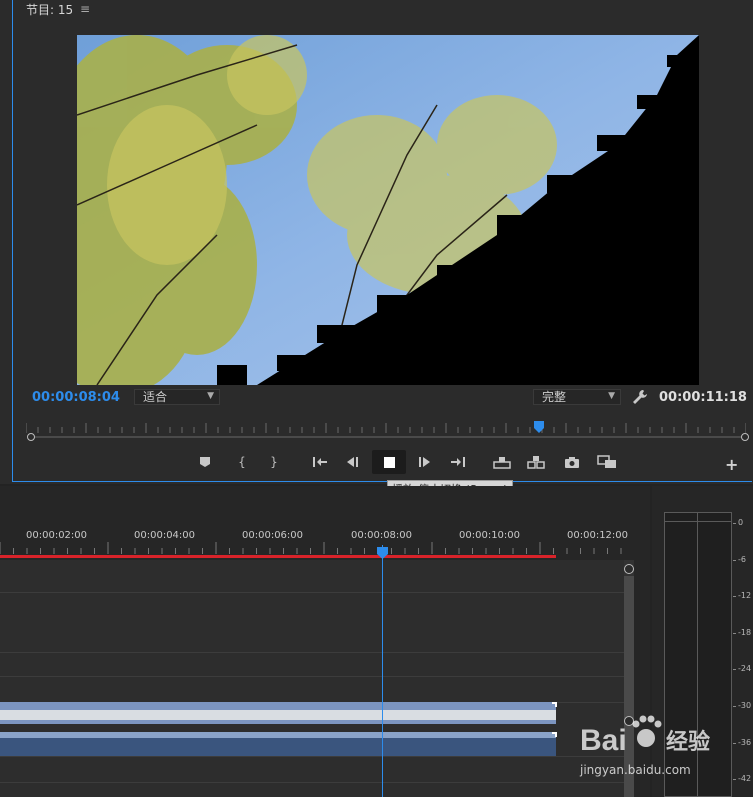  I want to click on playback-resolution-value: 完整, so click(554, 397).